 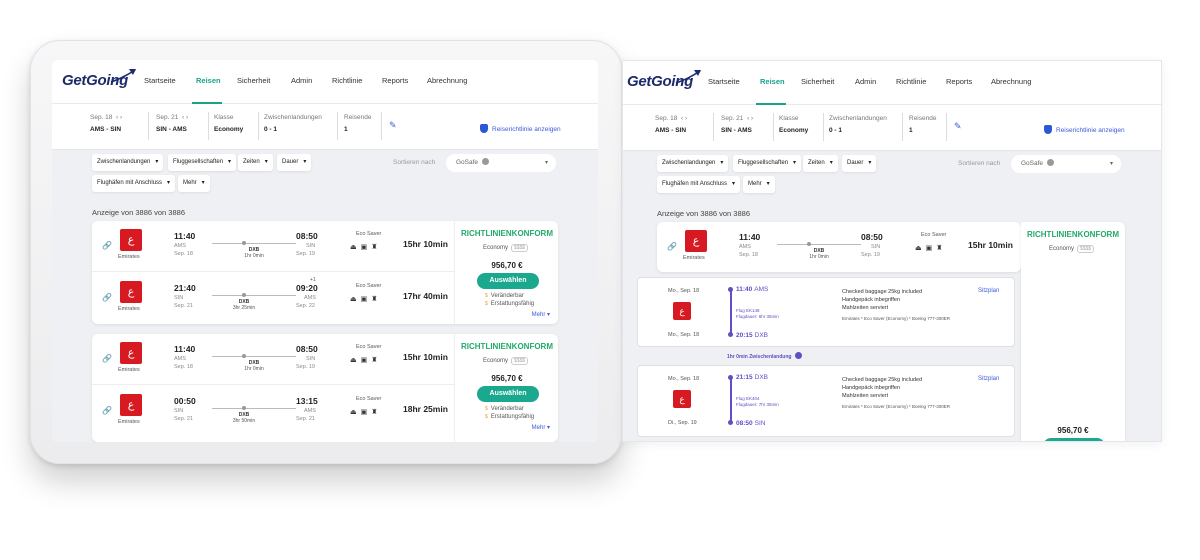 What do you see at coordinates (244, 418) in the screenshot?
I see `layover-info: DXB 3hr 50min` at bounding box center [244, 418].